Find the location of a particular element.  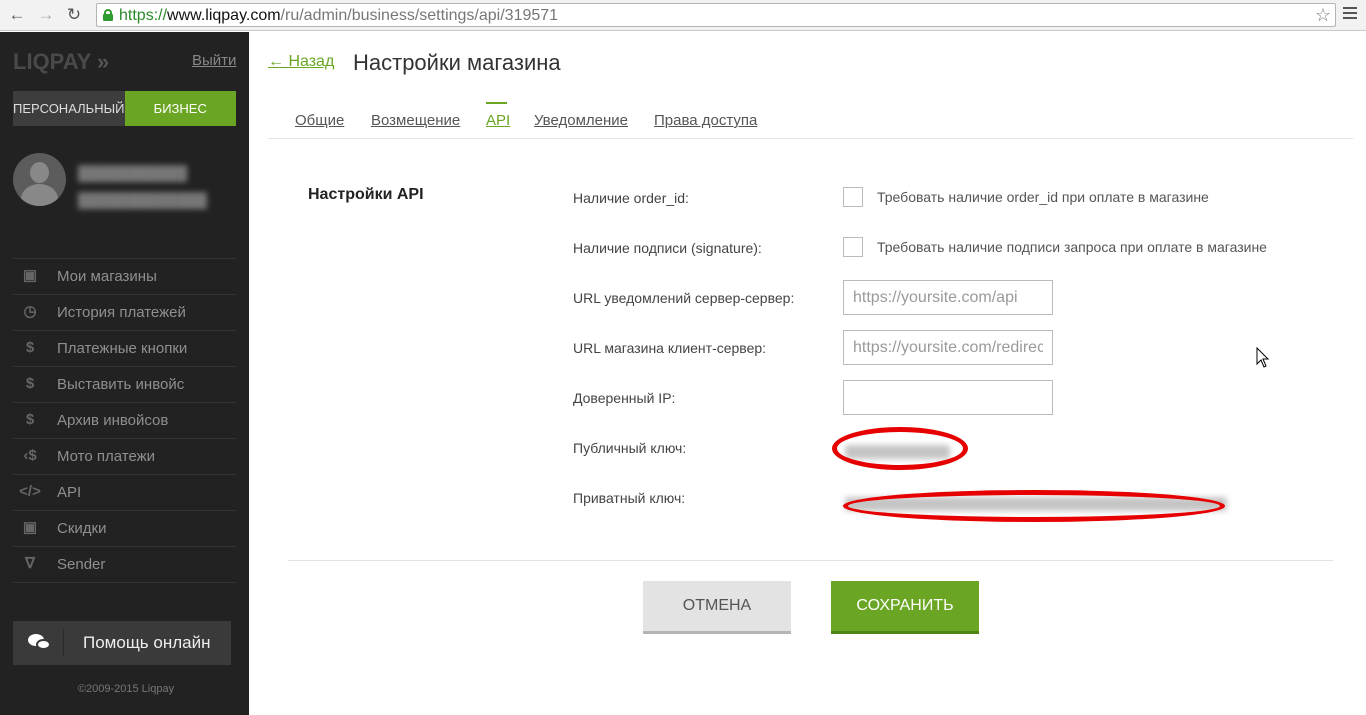

blurred-user-name: ███████████ is located at coordinates (133, 173).